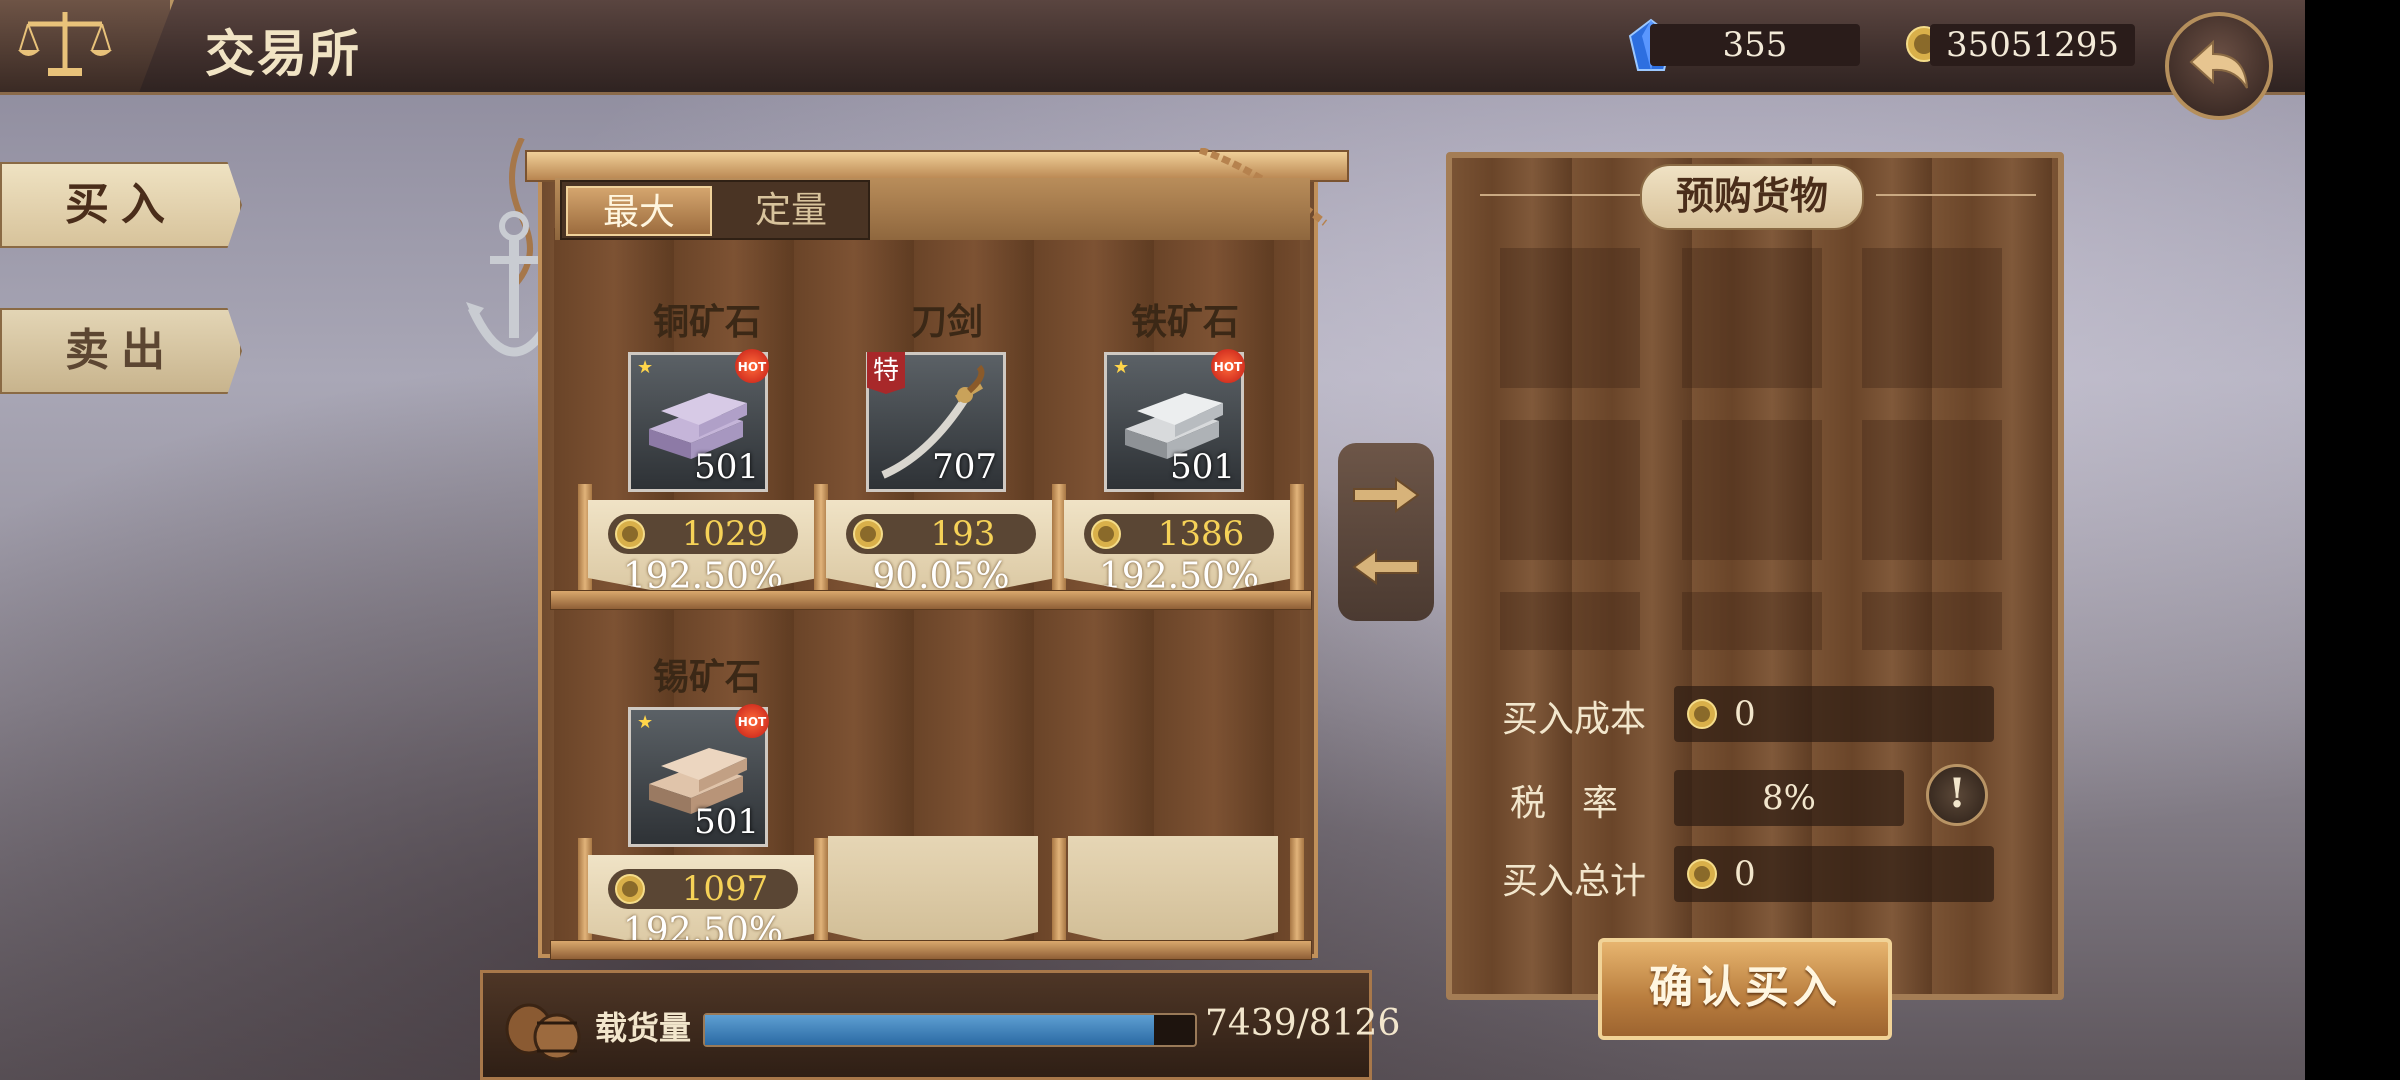 This screenshot has width=2400, height=1080. I want to click on item-card-sword: 特 707, so click(936, 422).